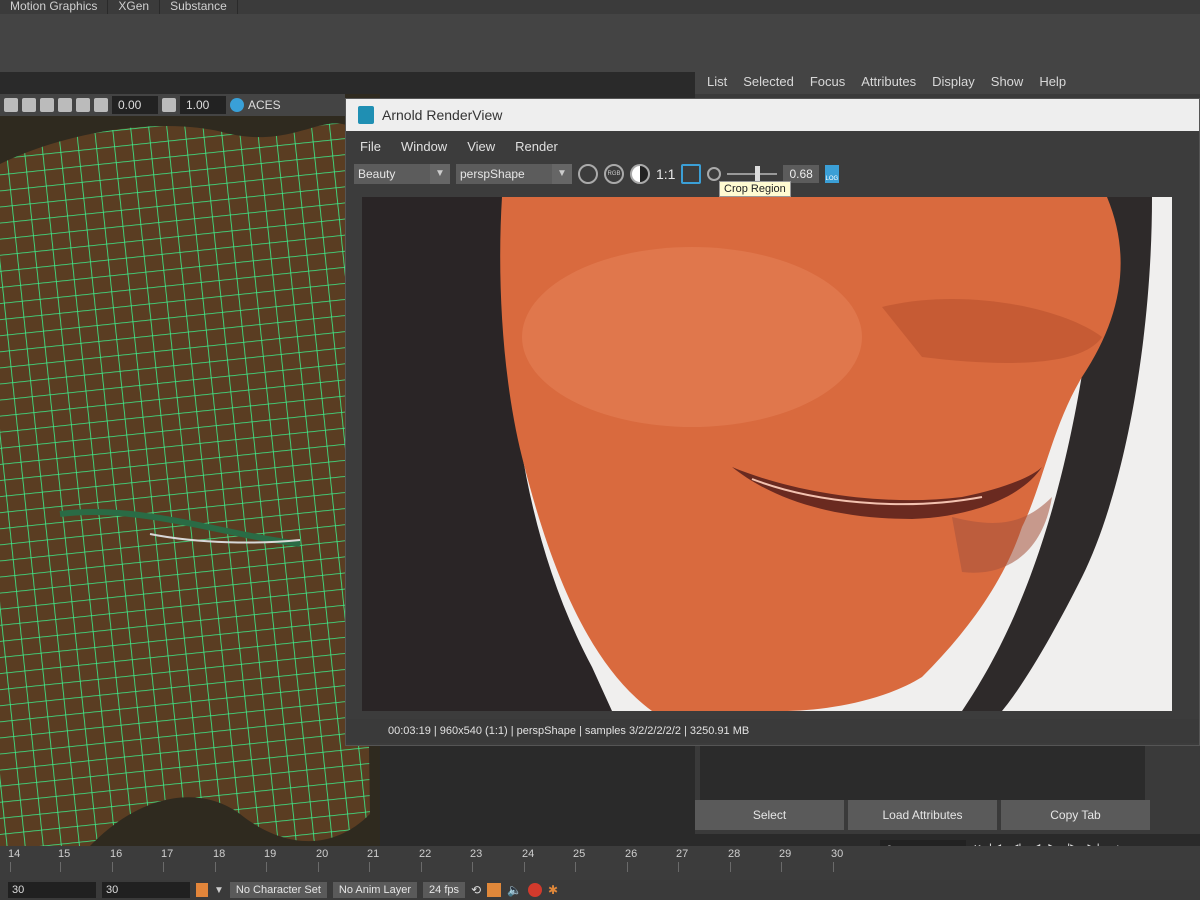  Describe the element at coordinates (237, 105) in the screenshot. I see `color-management-icon` at that location.